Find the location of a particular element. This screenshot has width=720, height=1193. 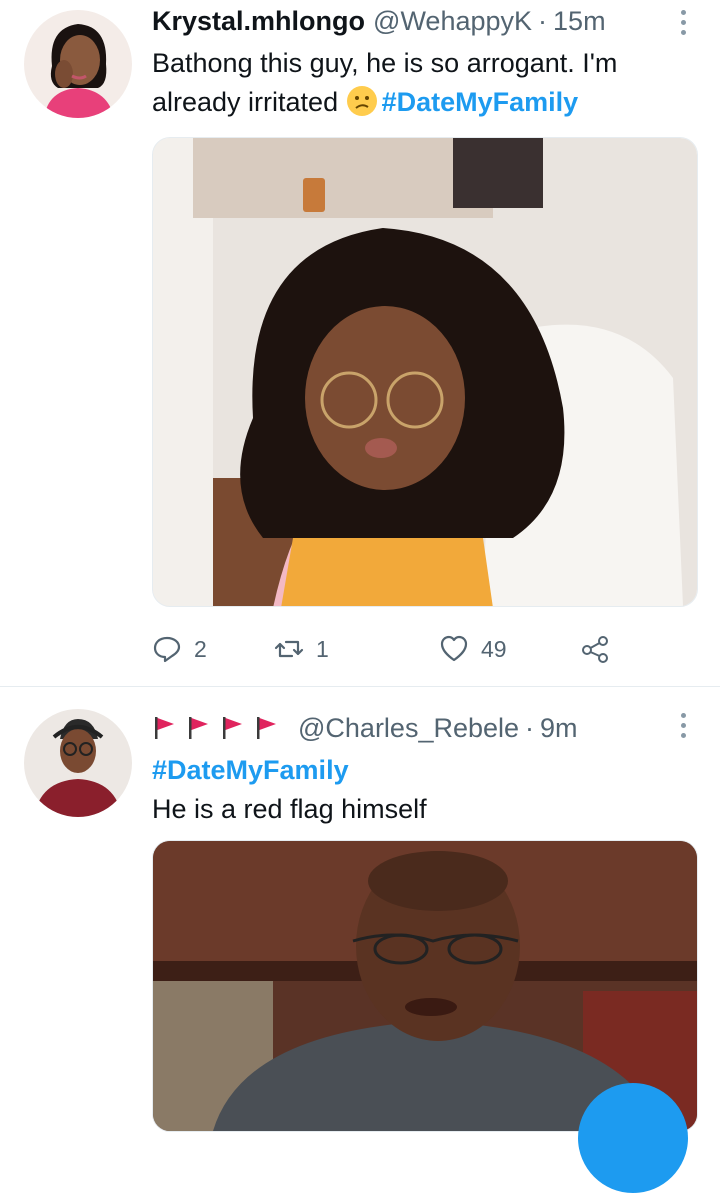

retweet-button: 1 is located at coordinates (301, 649).